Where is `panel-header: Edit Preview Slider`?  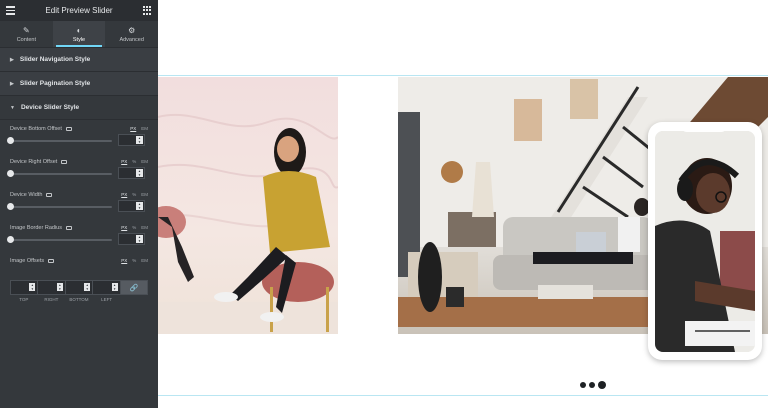
panel-header: Edit Preview Slider is located at coordinates (79, 10).